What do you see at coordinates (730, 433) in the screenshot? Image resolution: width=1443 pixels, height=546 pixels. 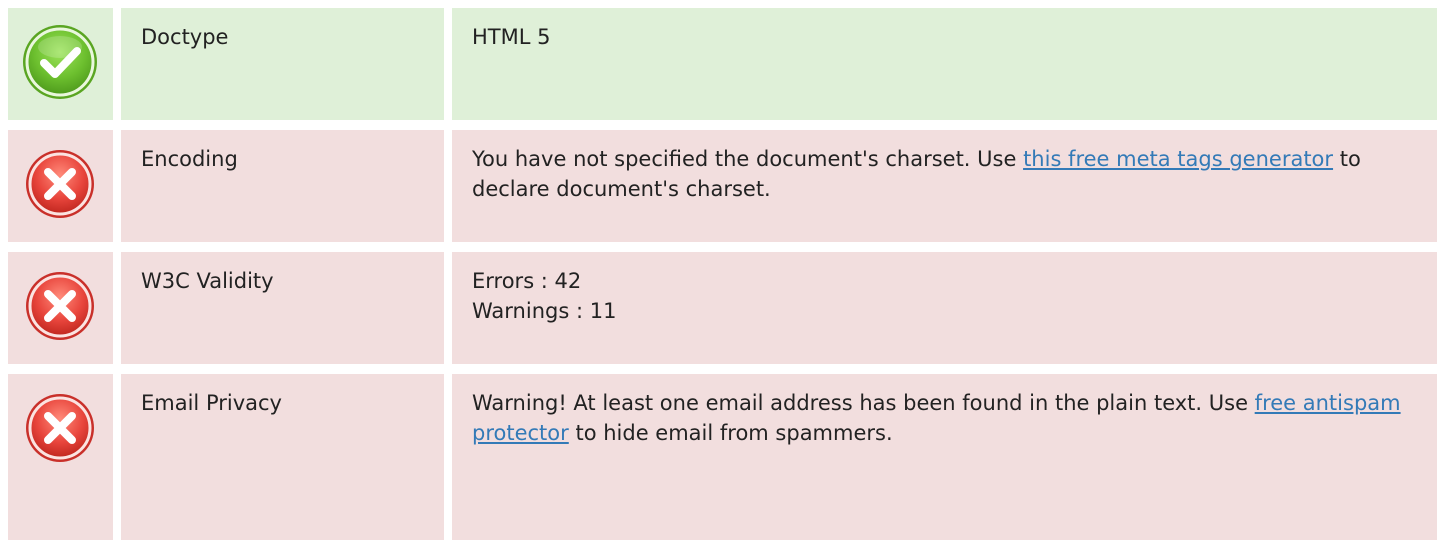 I see `value-text-after: to hide email from spammers.` at bounding box center [730, 433].